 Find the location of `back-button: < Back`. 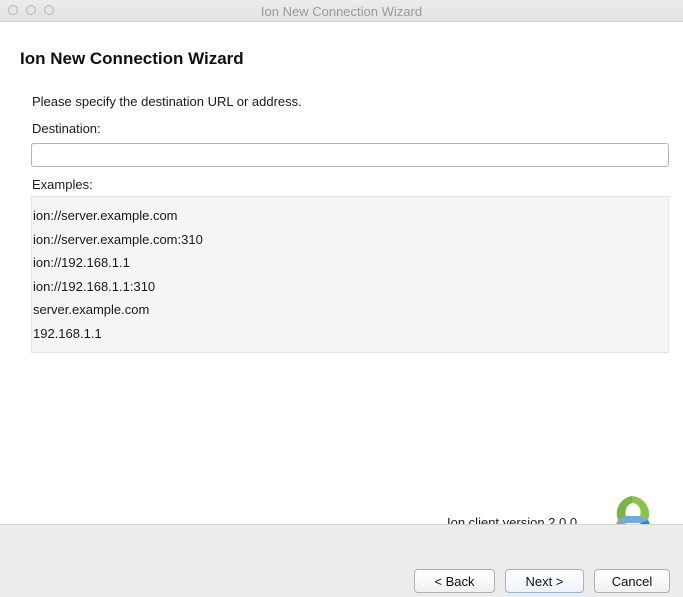

back-button: < Back is located at coordinates (454, 581).